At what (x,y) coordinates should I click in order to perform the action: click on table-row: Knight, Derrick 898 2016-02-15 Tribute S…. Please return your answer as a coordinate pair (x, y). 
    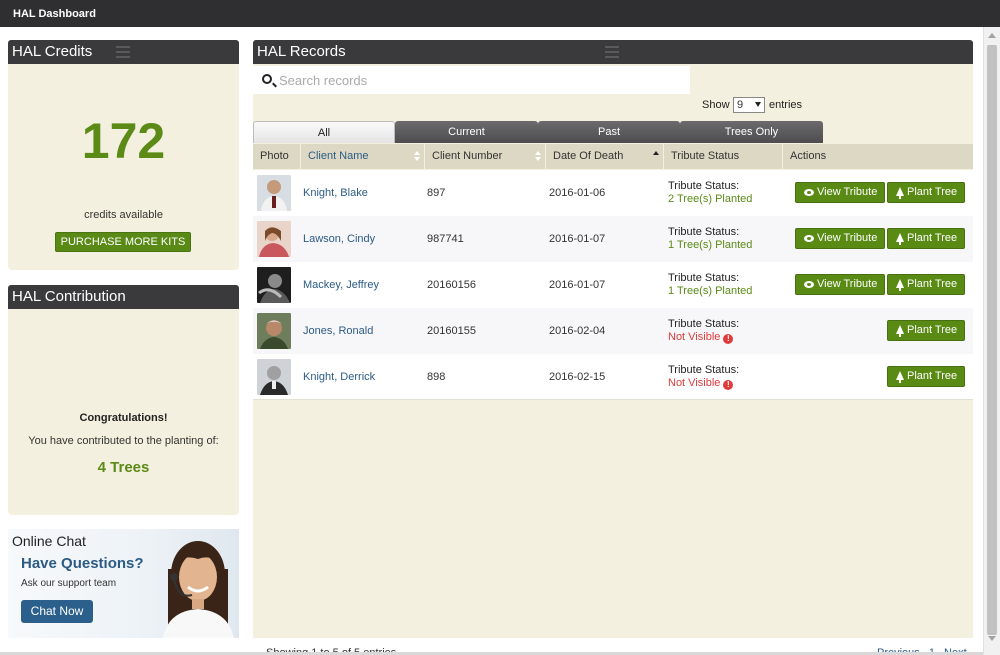
    Looking at the image, I should click on (613, 377).